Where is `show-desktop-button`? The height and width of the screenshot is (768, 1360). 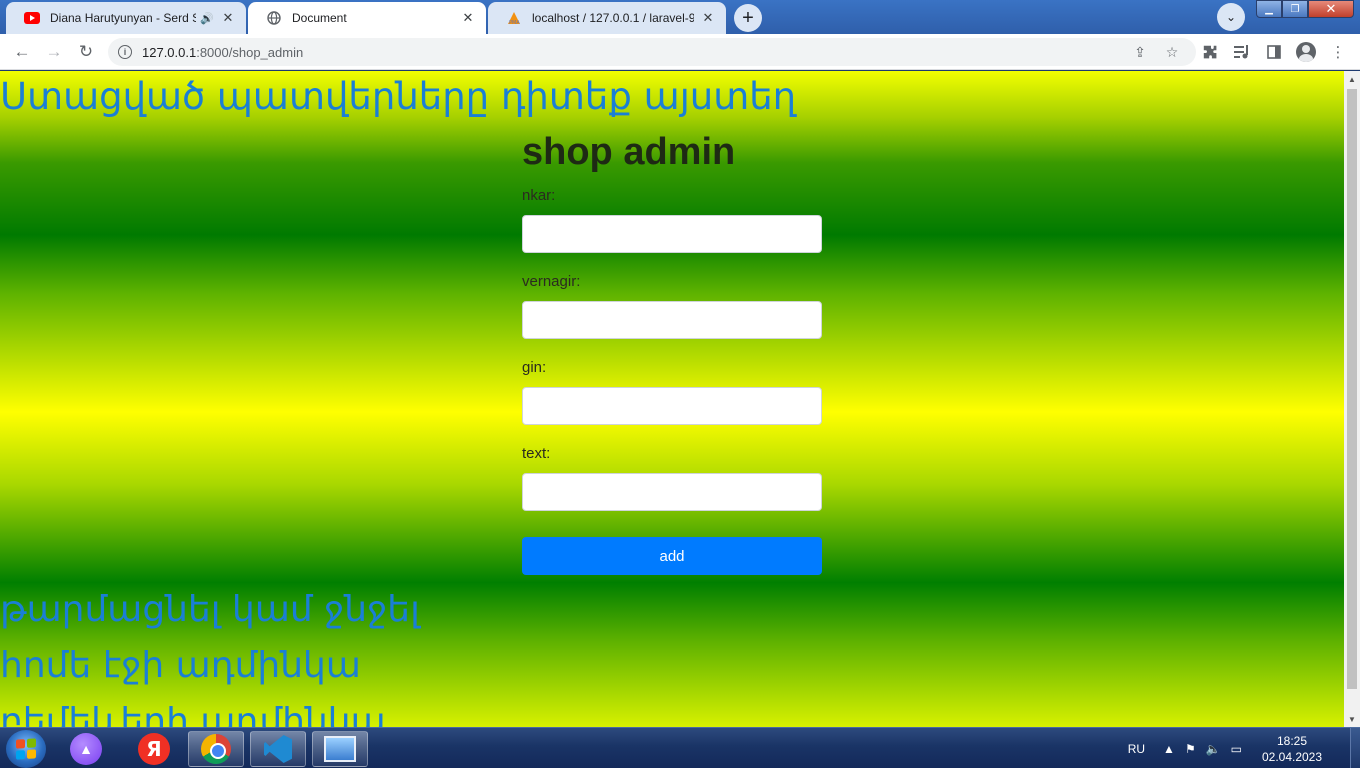 show-desktop-button is located at coordinates (1355, 748).